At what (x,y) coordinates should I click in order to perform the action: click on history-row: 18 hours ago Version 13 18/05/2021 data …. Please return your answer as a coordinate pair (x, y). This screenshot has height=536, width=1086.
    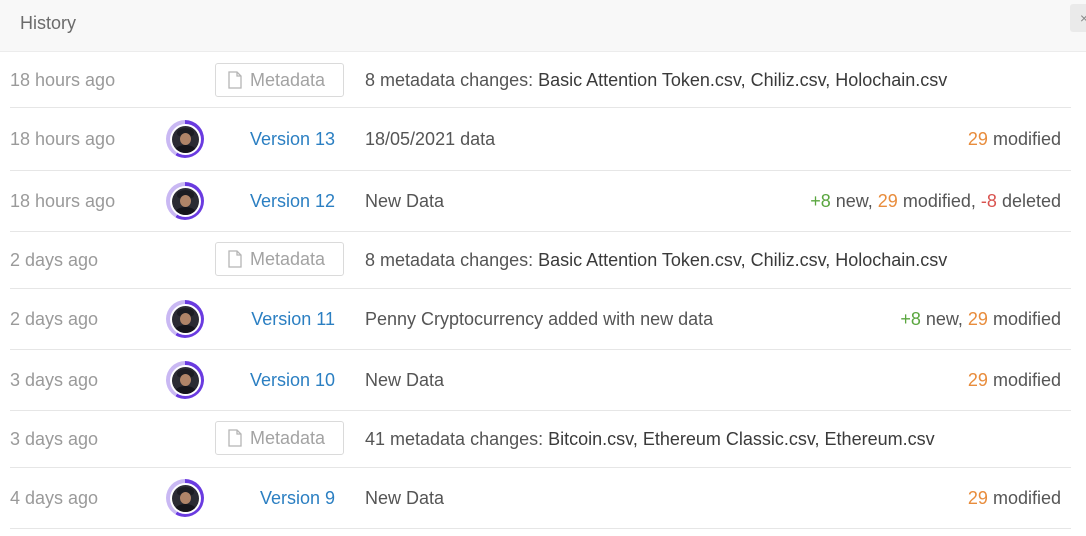
    Looking at the image, I should click on (540, 139).